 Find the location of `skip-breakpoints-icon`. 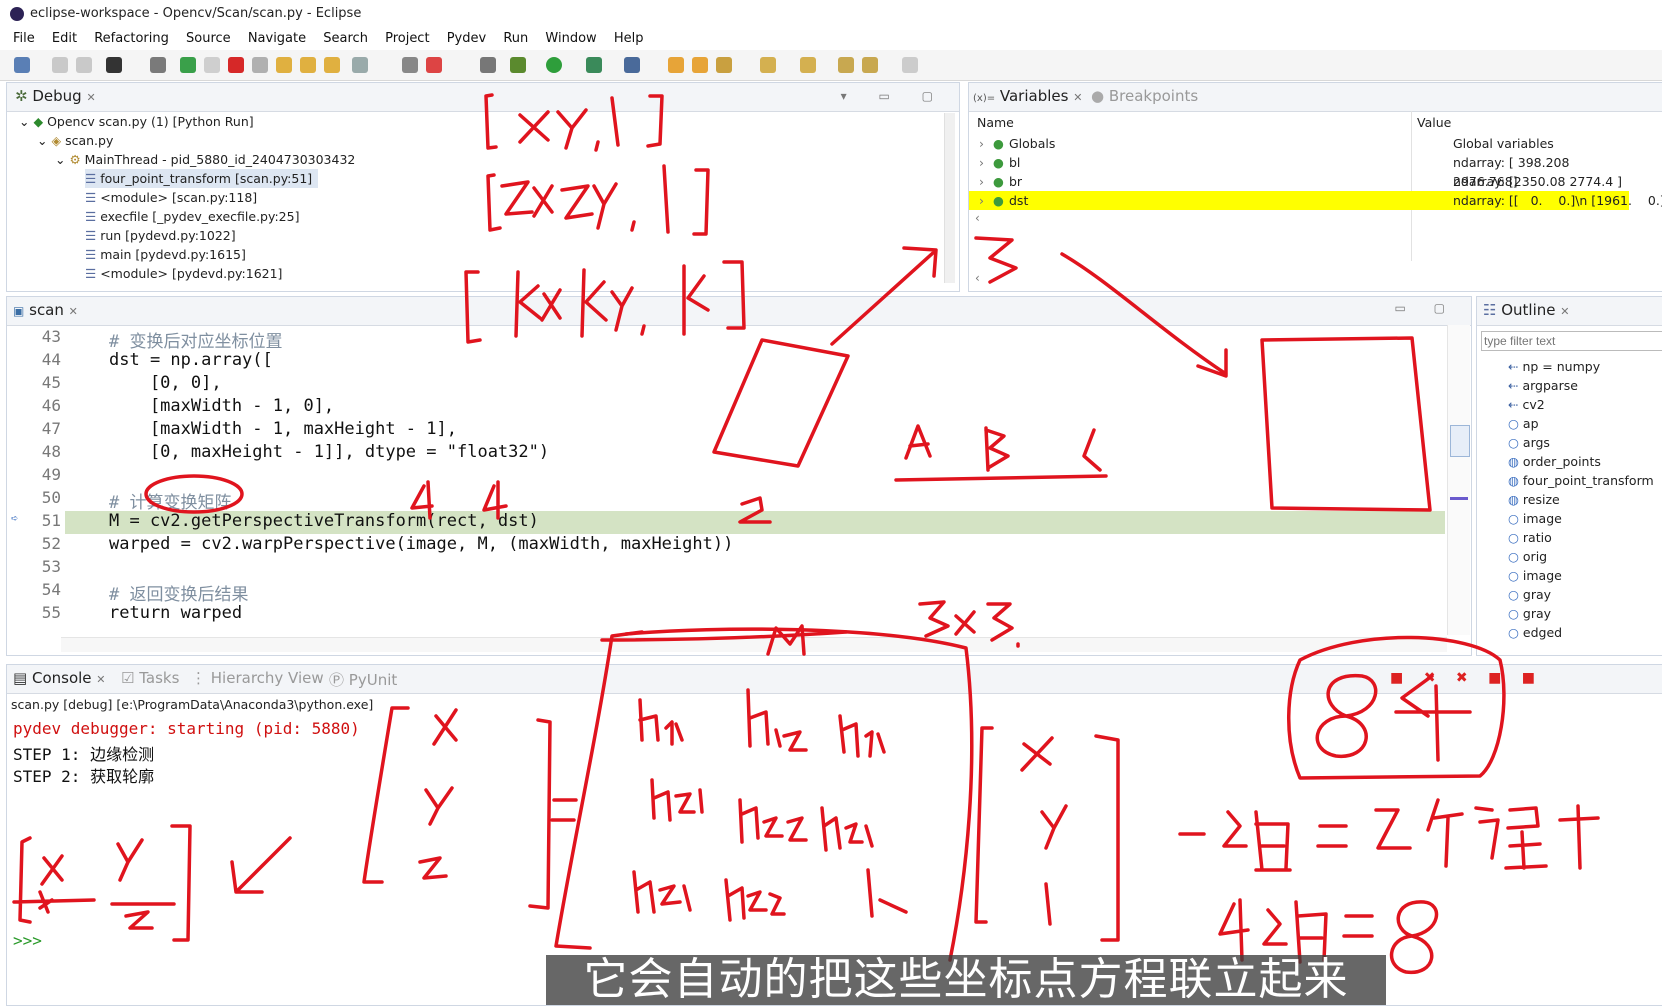

skip-breakpoints-icon is located at coordinates (158, 65).